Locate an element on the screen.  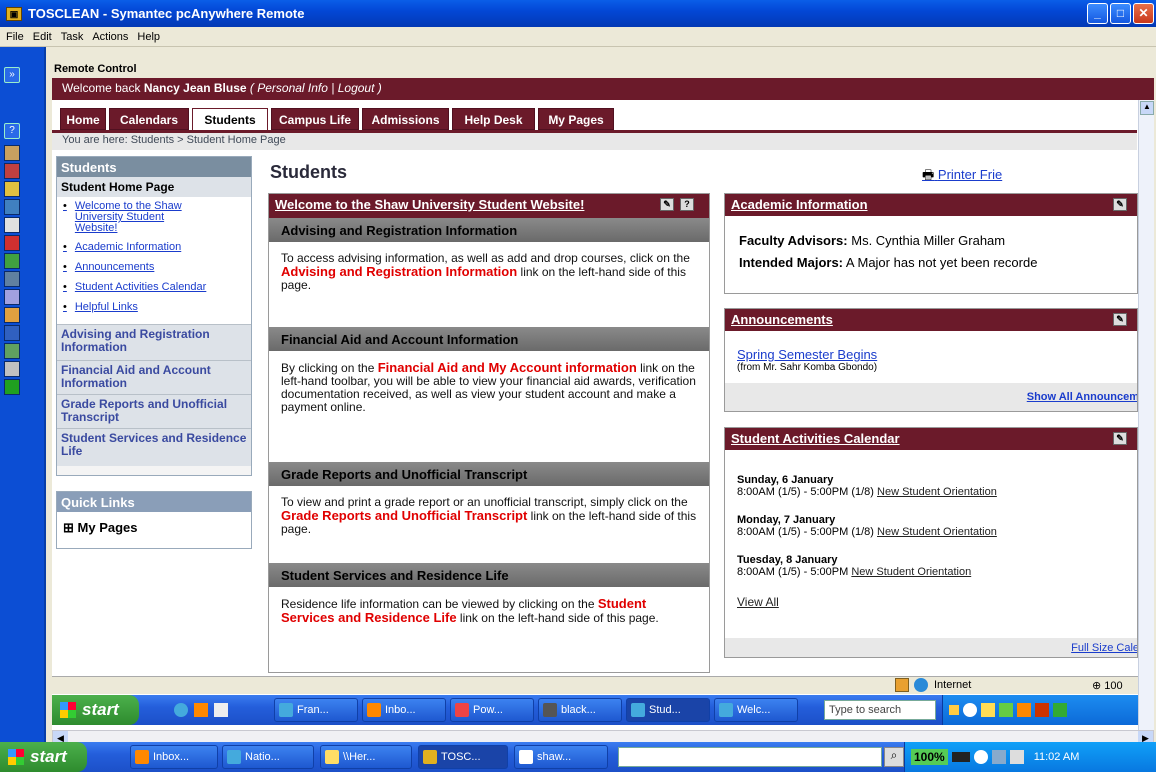
menu-file: File is located at coordinates (15, 37).